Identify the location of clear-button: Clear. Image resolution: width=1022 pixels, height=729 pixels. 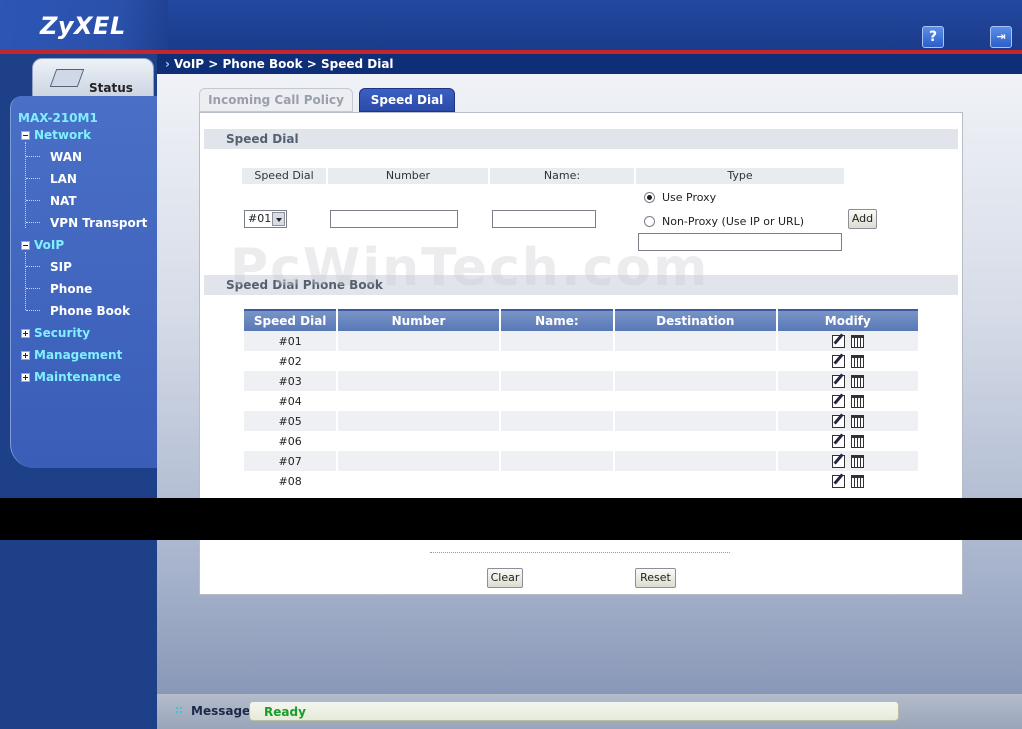
(505, 578).